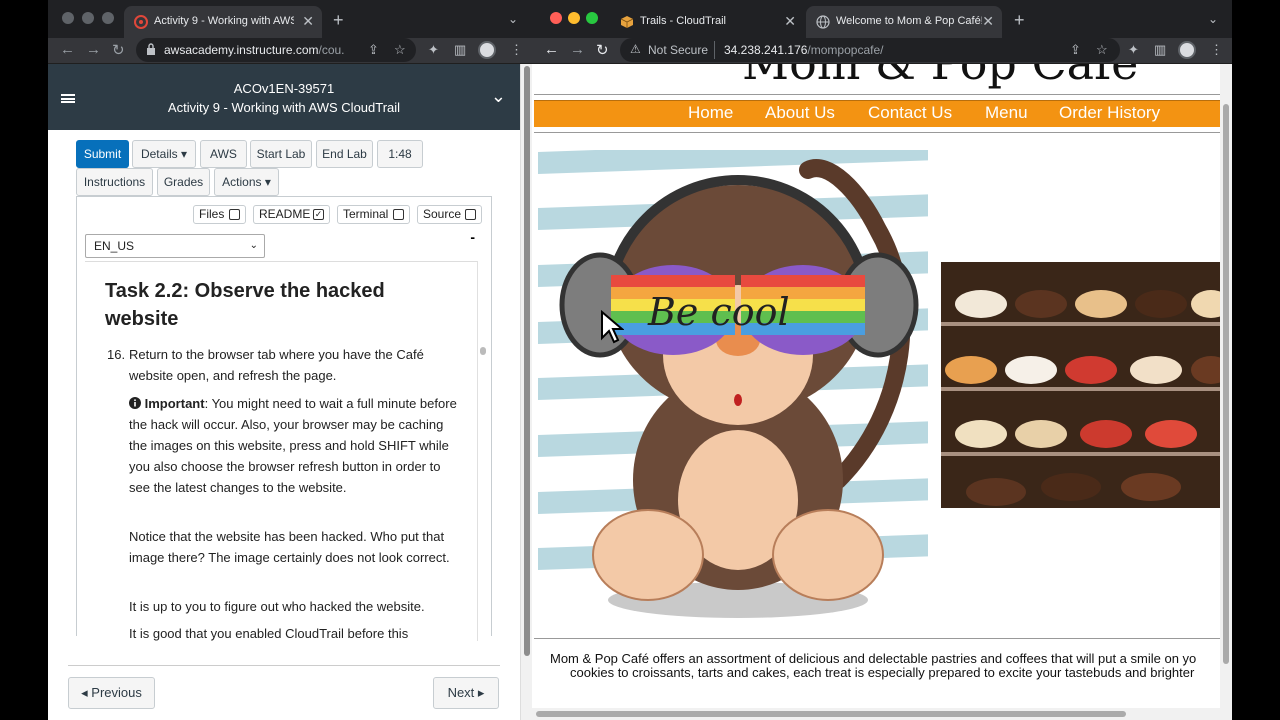  What do you see at coordinates (114, 246) in the screenshot?
I see `language-value: EN_US` at bounding box center [114, 246].